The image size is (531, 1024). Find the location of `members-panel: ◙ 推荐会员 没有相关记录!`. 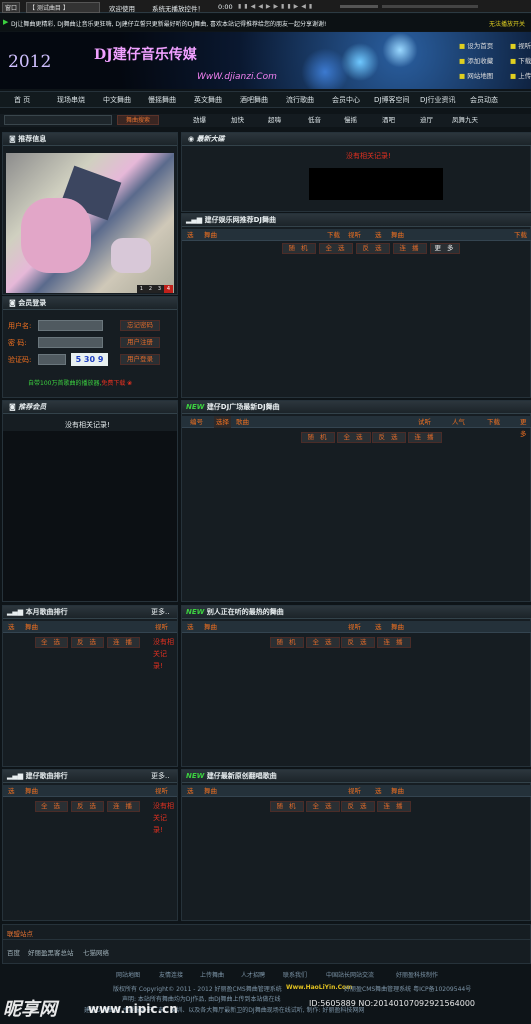

members-panel: ◙ 推荐会员 没有相关记录! is located at coordinates (90, 501).